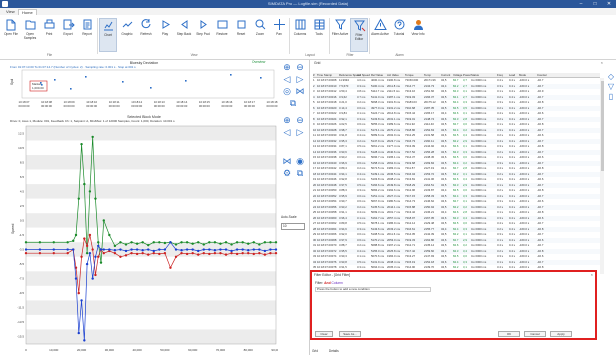 The height and width of the screenshot is (355, 616). What do you see at coordinates (10, 25) in the screenshot?
I see `open-file-icon` at bounding box center [10, 25].